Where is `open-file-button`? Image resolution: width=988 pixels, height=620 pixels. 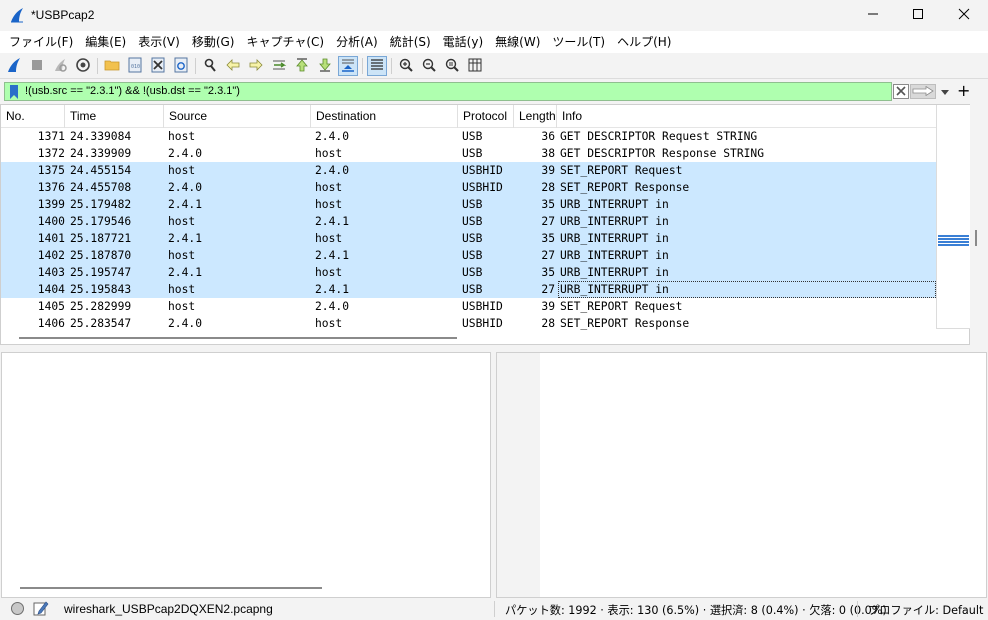 open-file-button is located at coordinates (112, 66).